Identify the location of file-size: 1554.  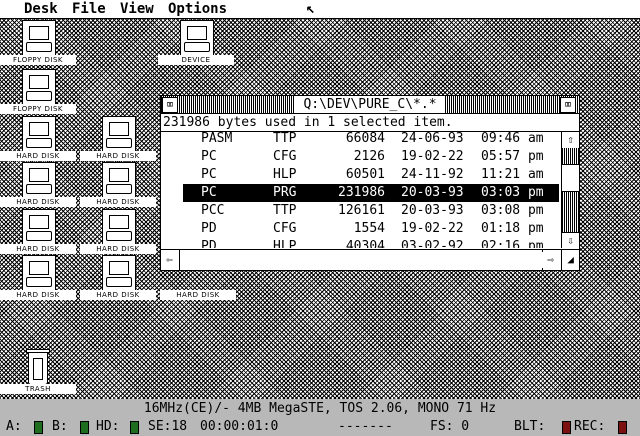
(369, 228).